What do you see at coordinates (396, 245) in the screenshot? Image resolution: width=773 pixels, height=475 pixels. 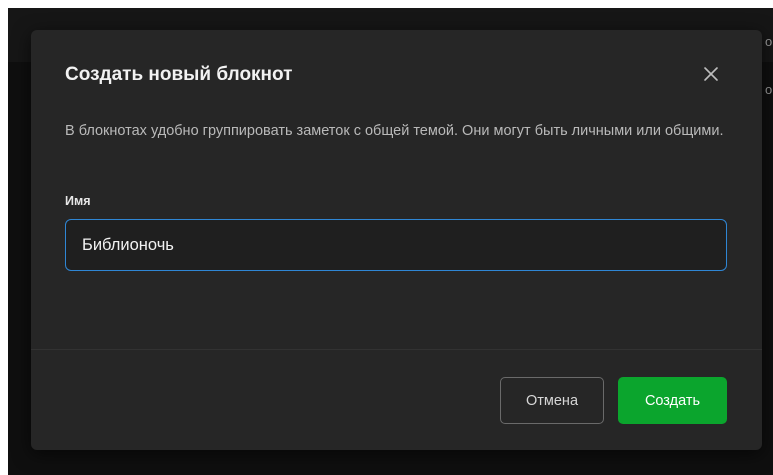 I see `notebook-name-input` at bounding box center [396, 245].